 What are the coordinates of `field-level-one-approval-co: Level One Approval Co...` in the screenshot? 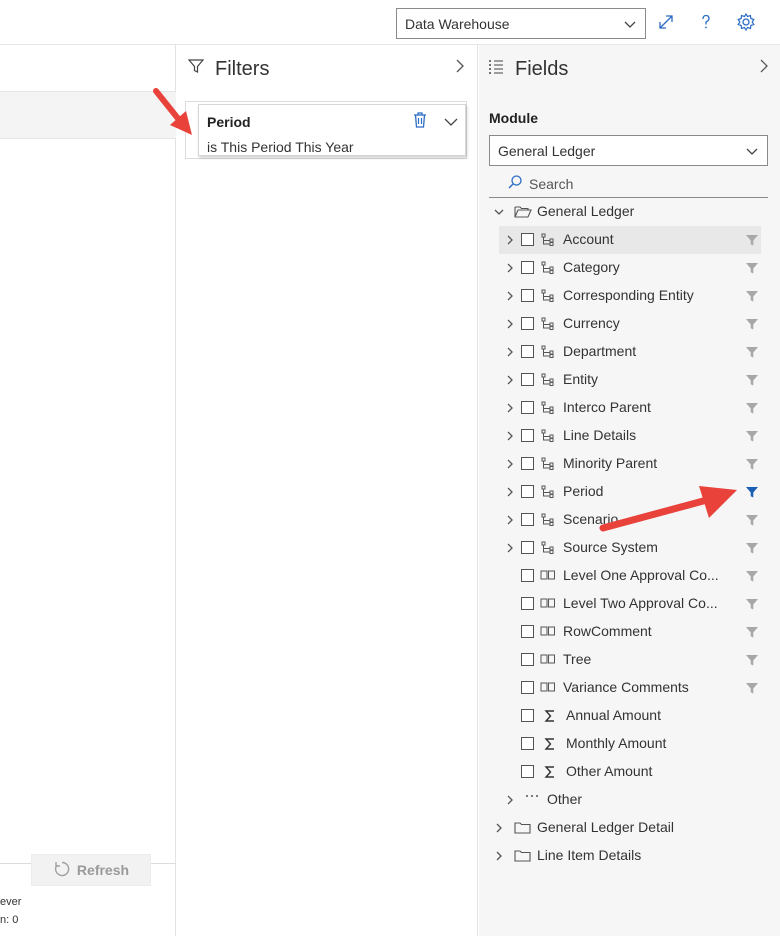 It's located at (630, 576).